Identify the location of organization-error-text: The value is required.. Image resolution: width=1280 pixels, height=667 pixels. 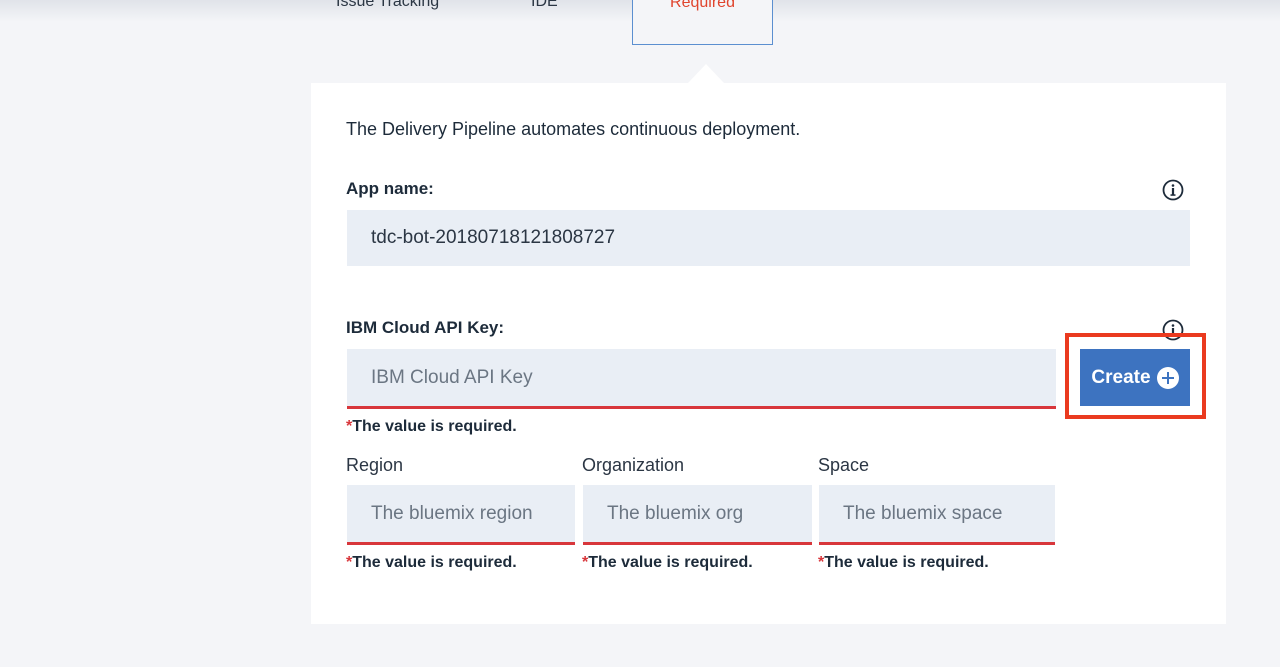
(670, 562).